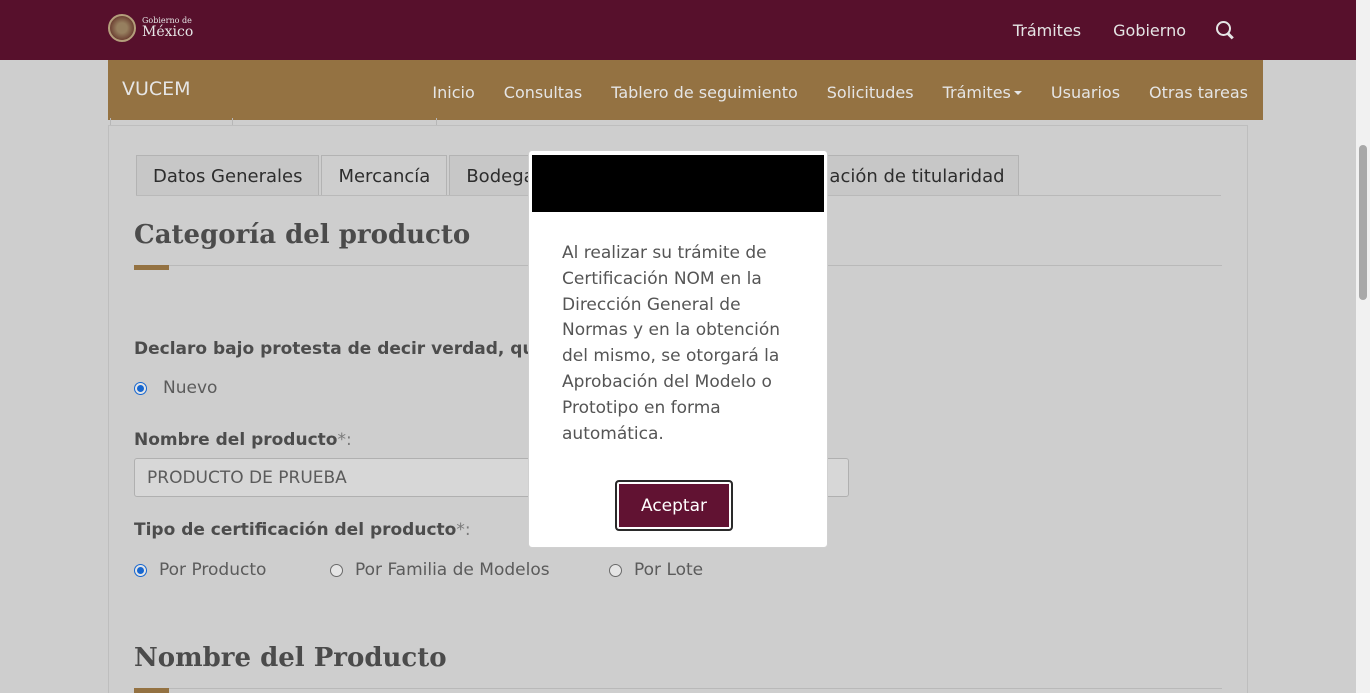  I want to click on modal-header-redacted, so click(678, 183).